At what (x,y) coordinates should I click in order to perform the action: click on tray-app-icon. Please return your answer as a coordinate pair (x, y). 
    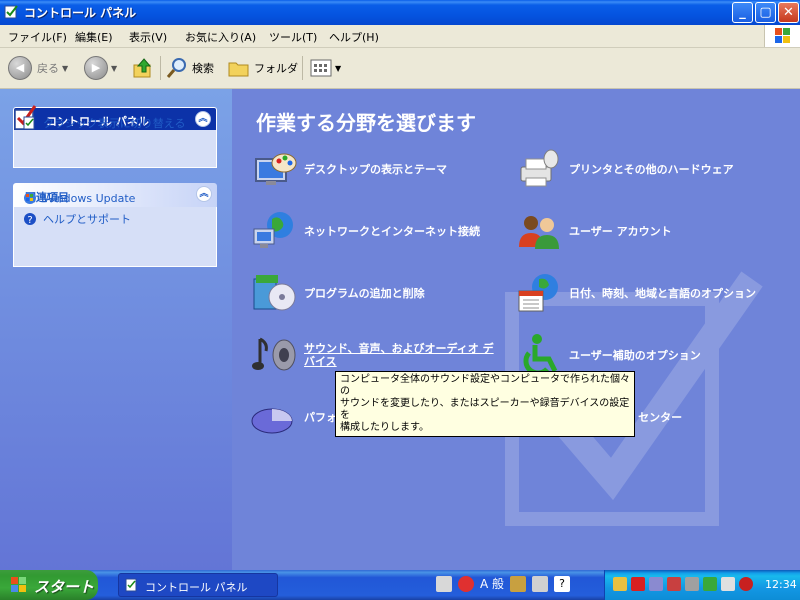
    Looking at the image, I should click on (710, 584).